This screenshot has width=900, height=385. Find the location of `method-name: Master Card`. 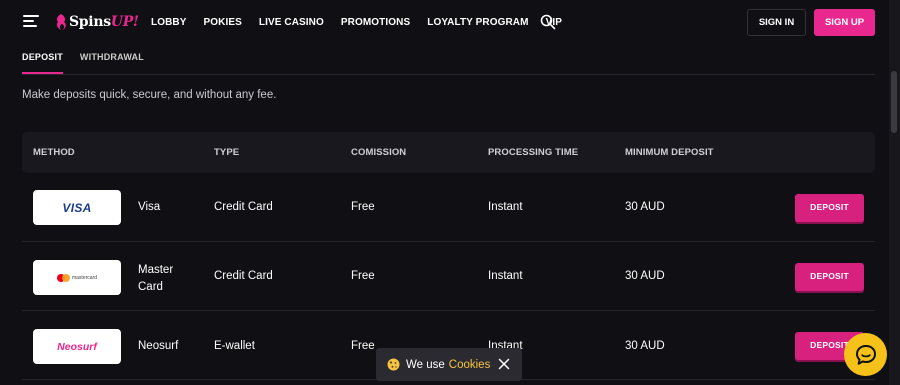

method-name: Master Card is located at coordinates (155, 279).